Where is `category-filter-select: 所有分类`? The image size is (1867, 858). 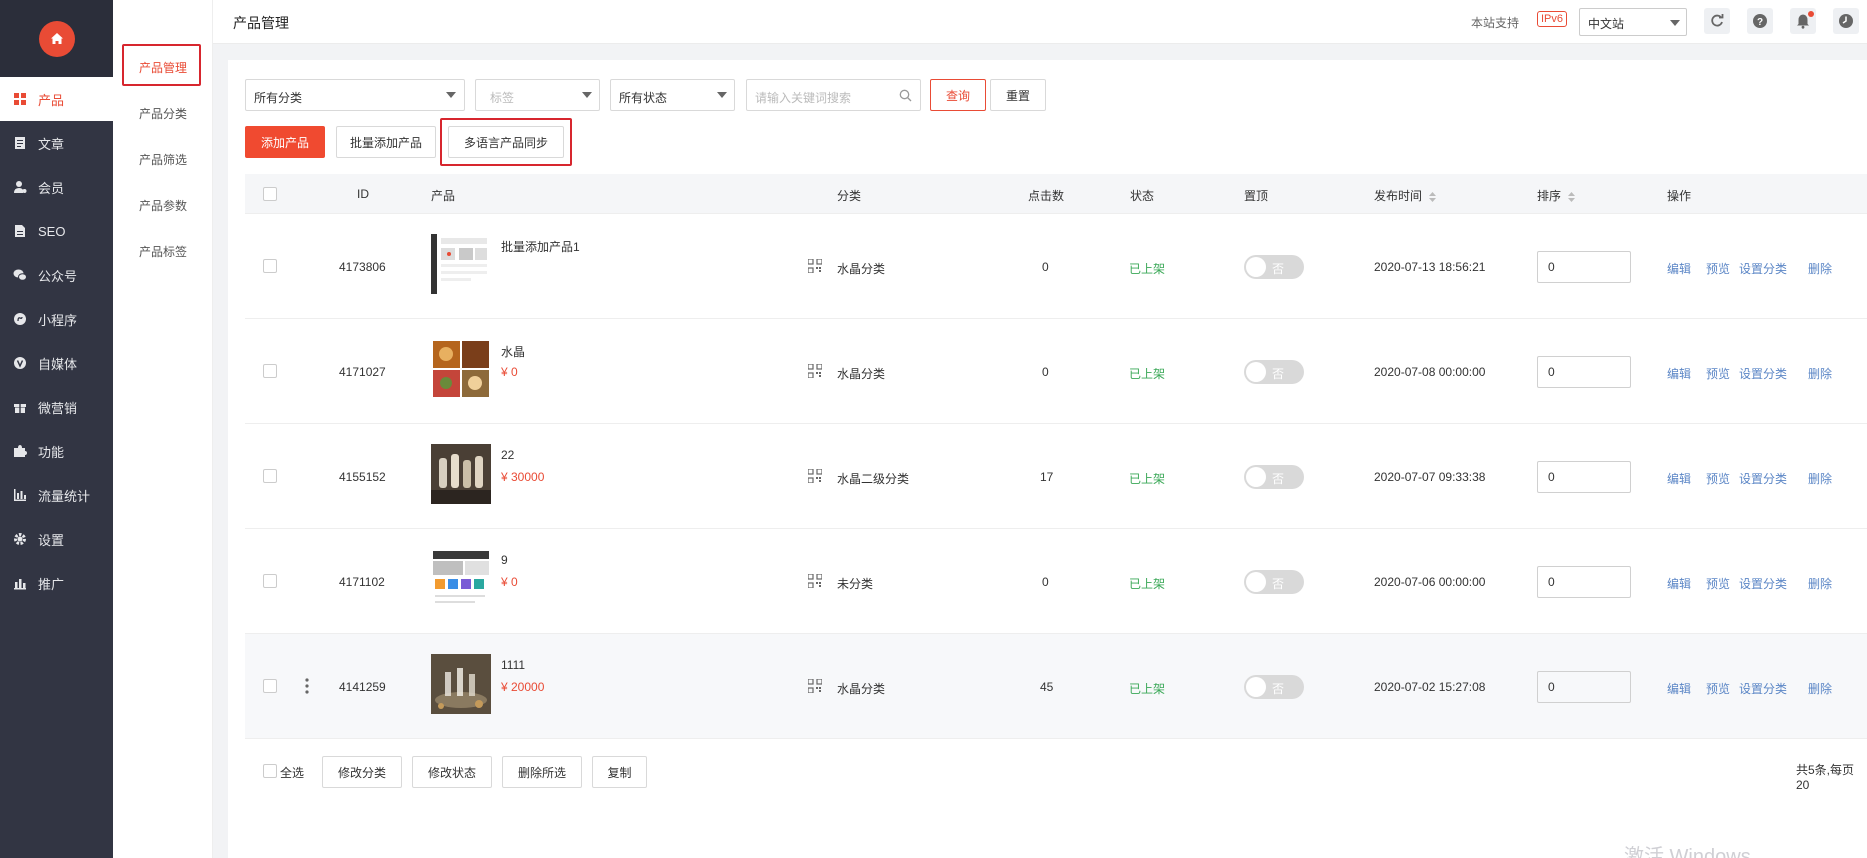 category-filter-select: 所有分类 is located at coordinates (355, 95).